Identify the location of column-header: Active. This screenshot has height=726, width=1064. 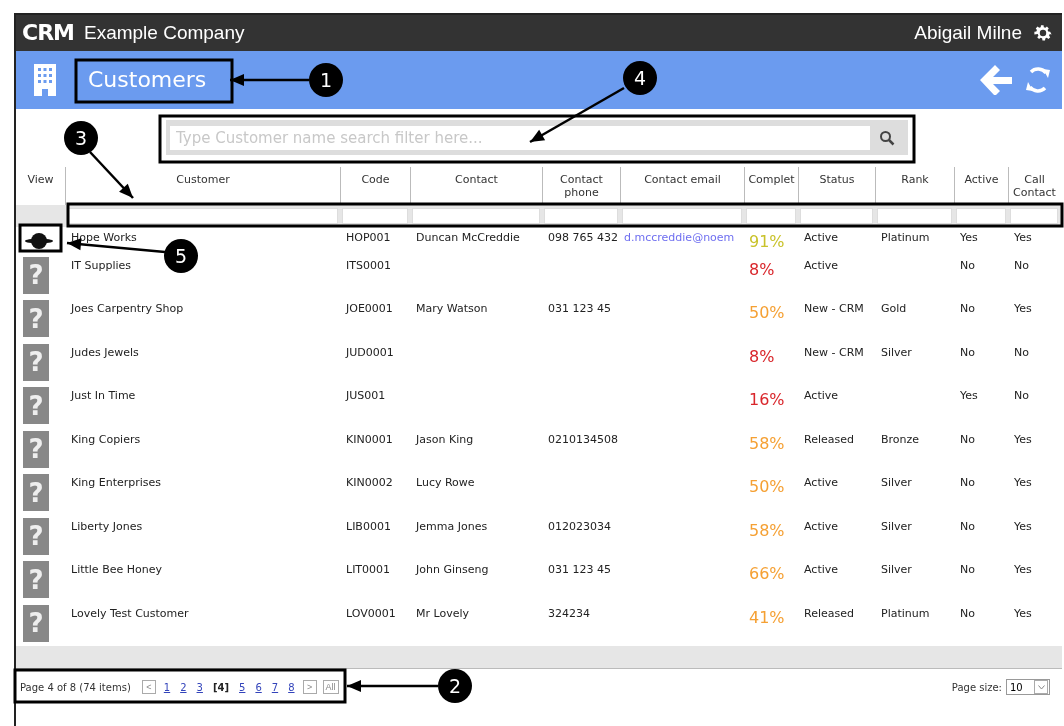
(981, 185).